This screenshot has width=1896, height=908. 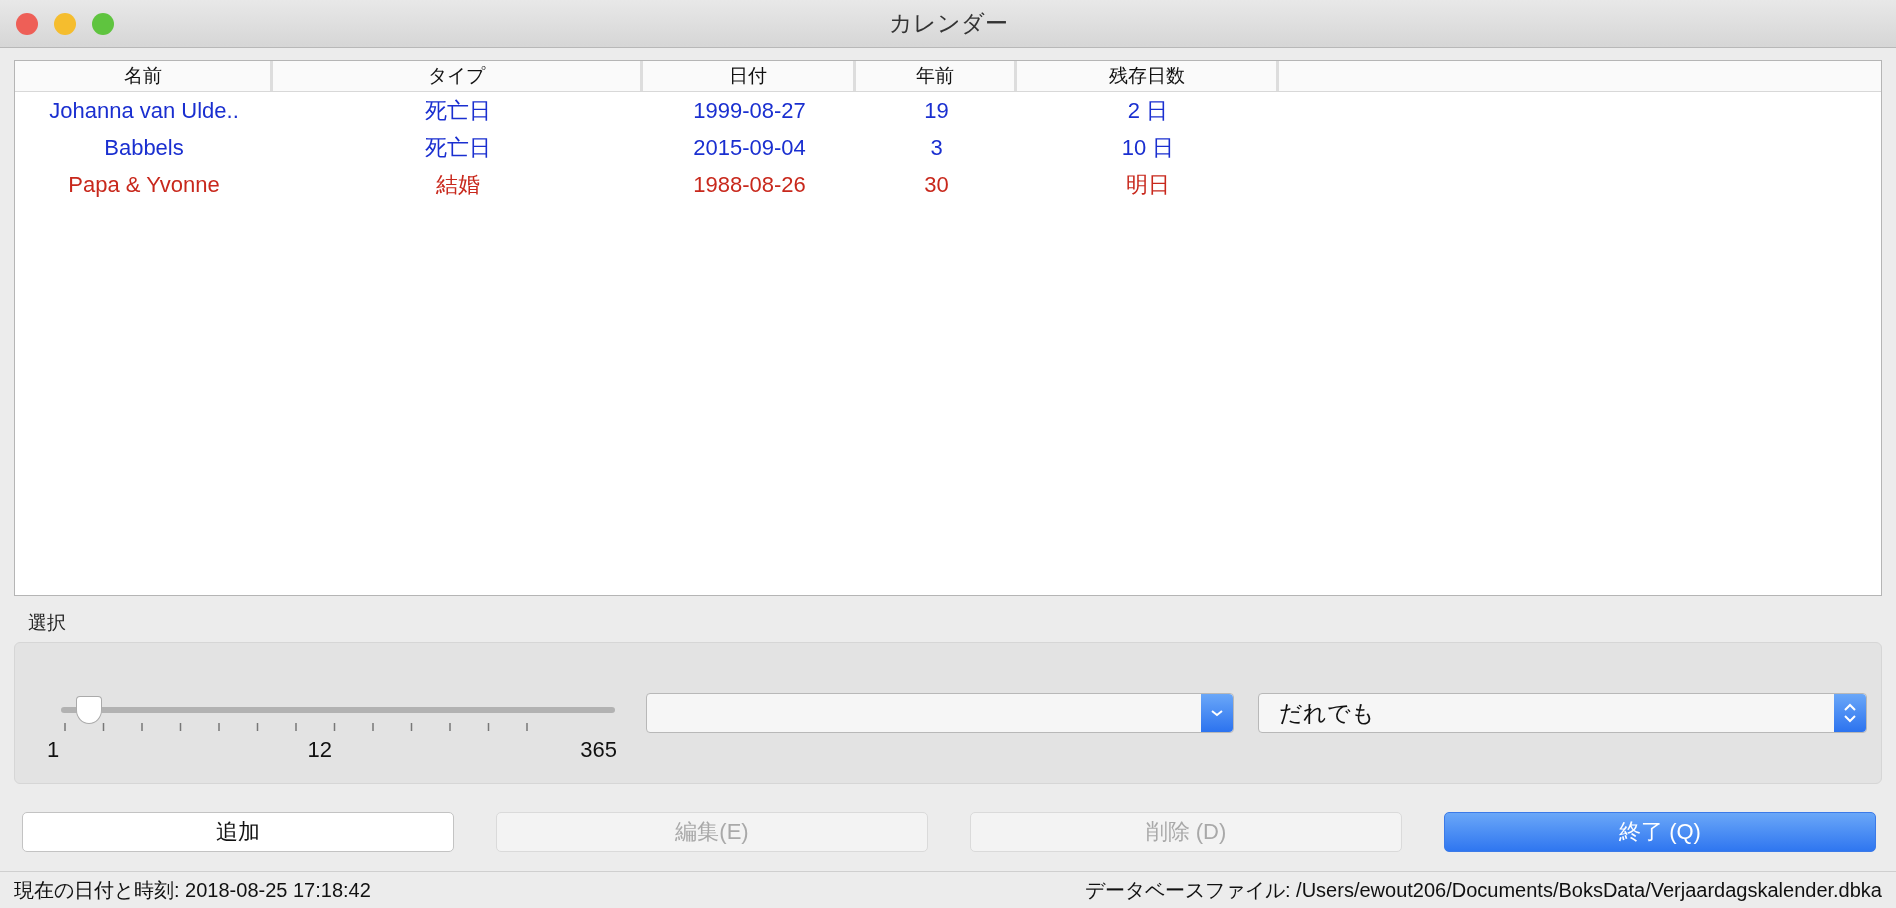 What do you see at coordinates (936, 110) in the screenshot?
I see `table-cell-text: 19` at bounding box center [936, 110].